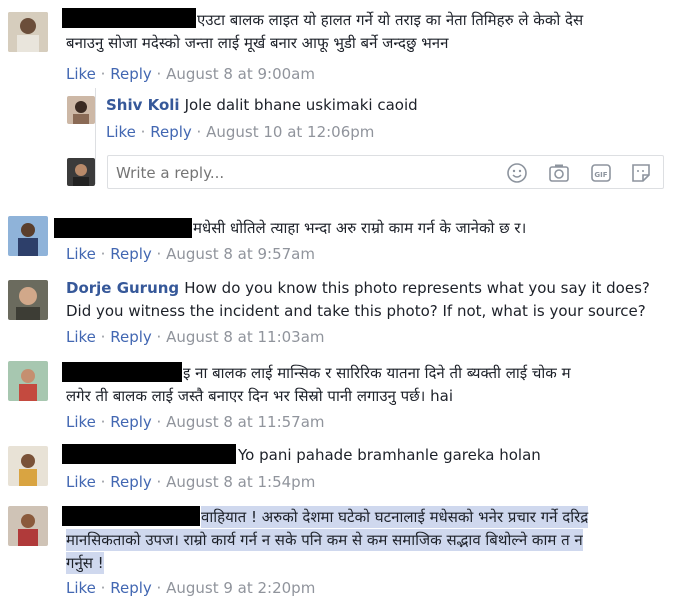 The width and height of the screenshot is (700, 602). I want to click on comment-actions: Like · Reply · August 8 at 9:57am, so click(190, 254).